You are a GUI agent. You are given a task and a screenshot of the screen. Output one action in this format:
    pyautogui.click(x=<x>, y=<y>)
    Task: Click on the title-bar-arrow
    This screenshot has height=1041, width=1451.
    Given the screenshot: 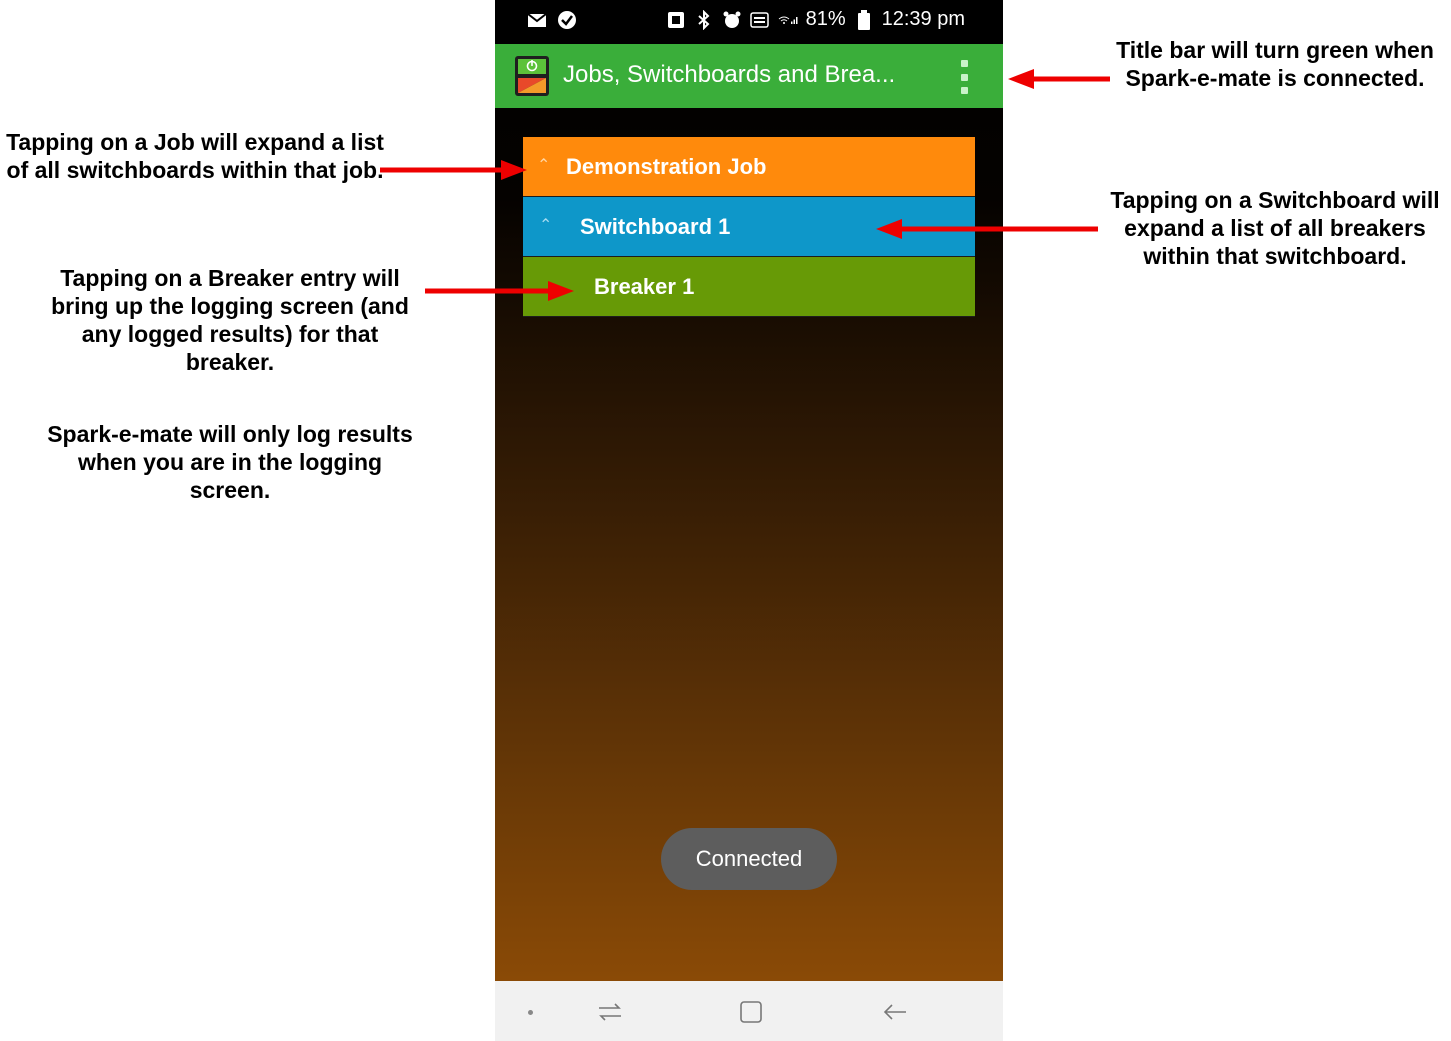 What is the action you would take?
    pyautogui.click(x=1059, y=79)
    